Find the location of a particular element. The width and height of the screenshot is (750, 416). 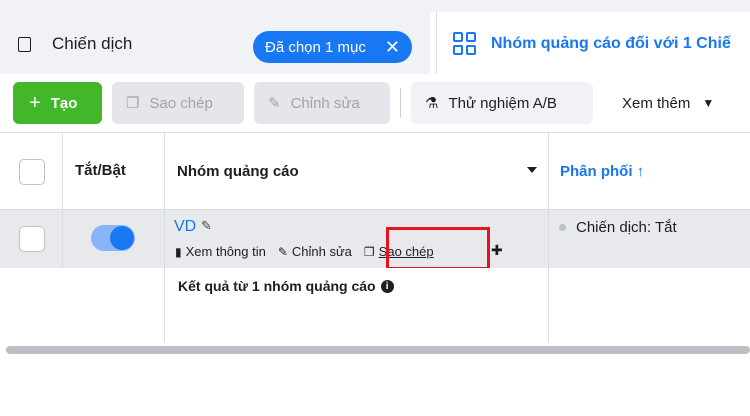

plus-icon: + is located at coordinates (35, 102).